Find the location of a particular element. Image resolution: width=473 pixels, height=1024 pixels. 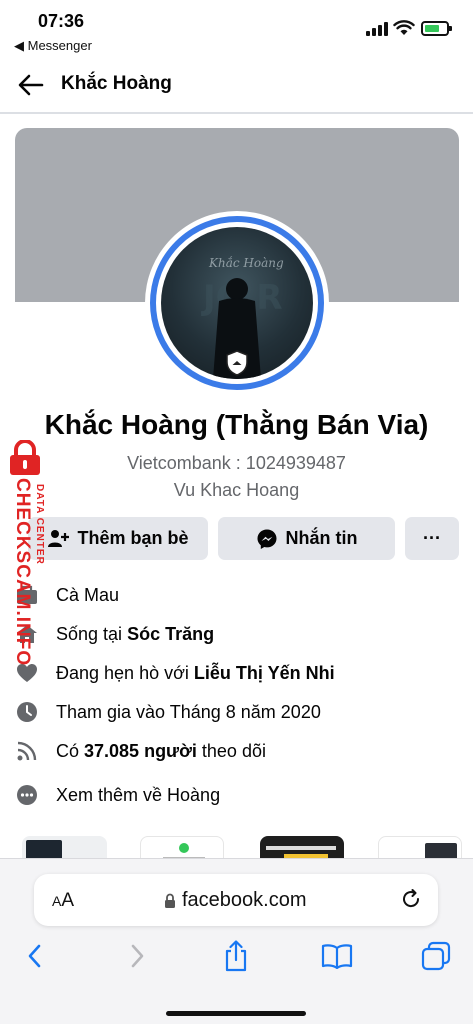

checkscam-watermark: CHECKSCAM.INFO DATA CENTER is located at coordinates (28, 555).